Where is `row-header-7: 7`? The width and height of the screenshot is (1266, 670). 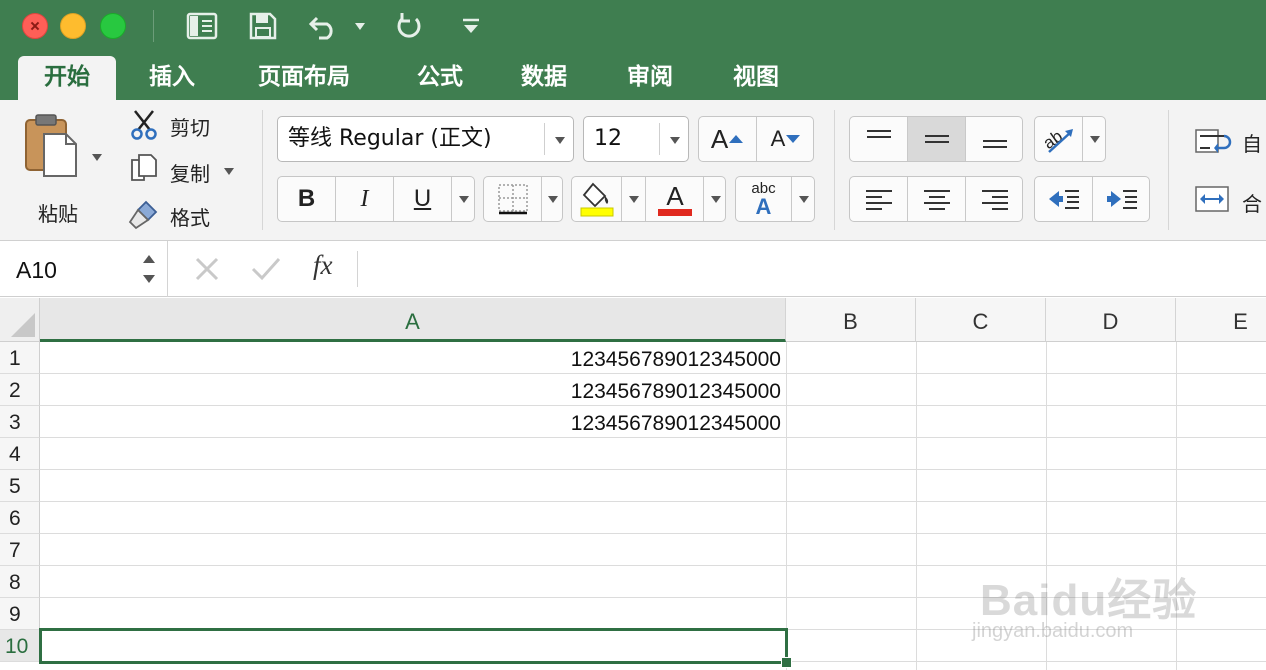 row-header-7: 7 is located at coordinates (20, 550).